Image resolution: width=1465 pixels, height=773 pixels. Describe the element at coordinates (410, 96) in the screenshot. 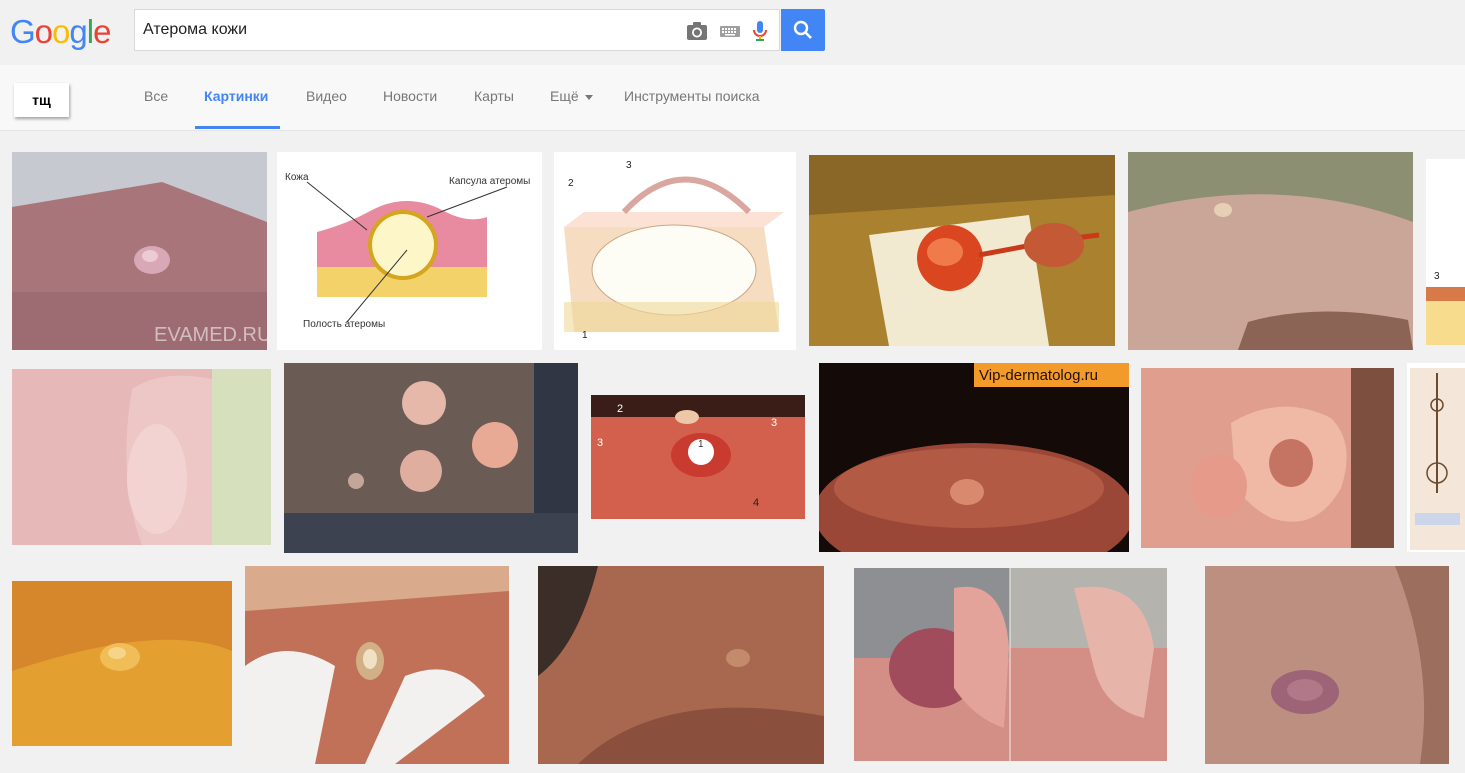

I see `tab-news: Новости` at that location.